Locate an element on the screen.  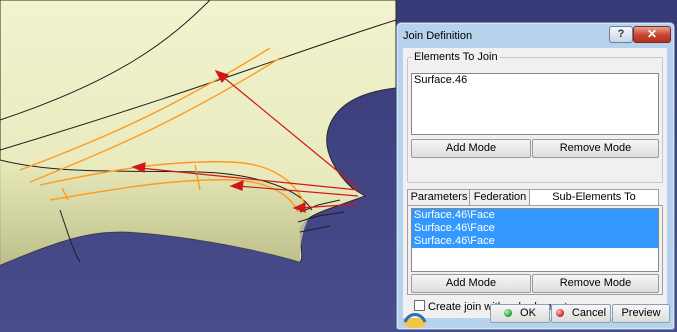
app-logo-icon is located at coordinates (415, 320).